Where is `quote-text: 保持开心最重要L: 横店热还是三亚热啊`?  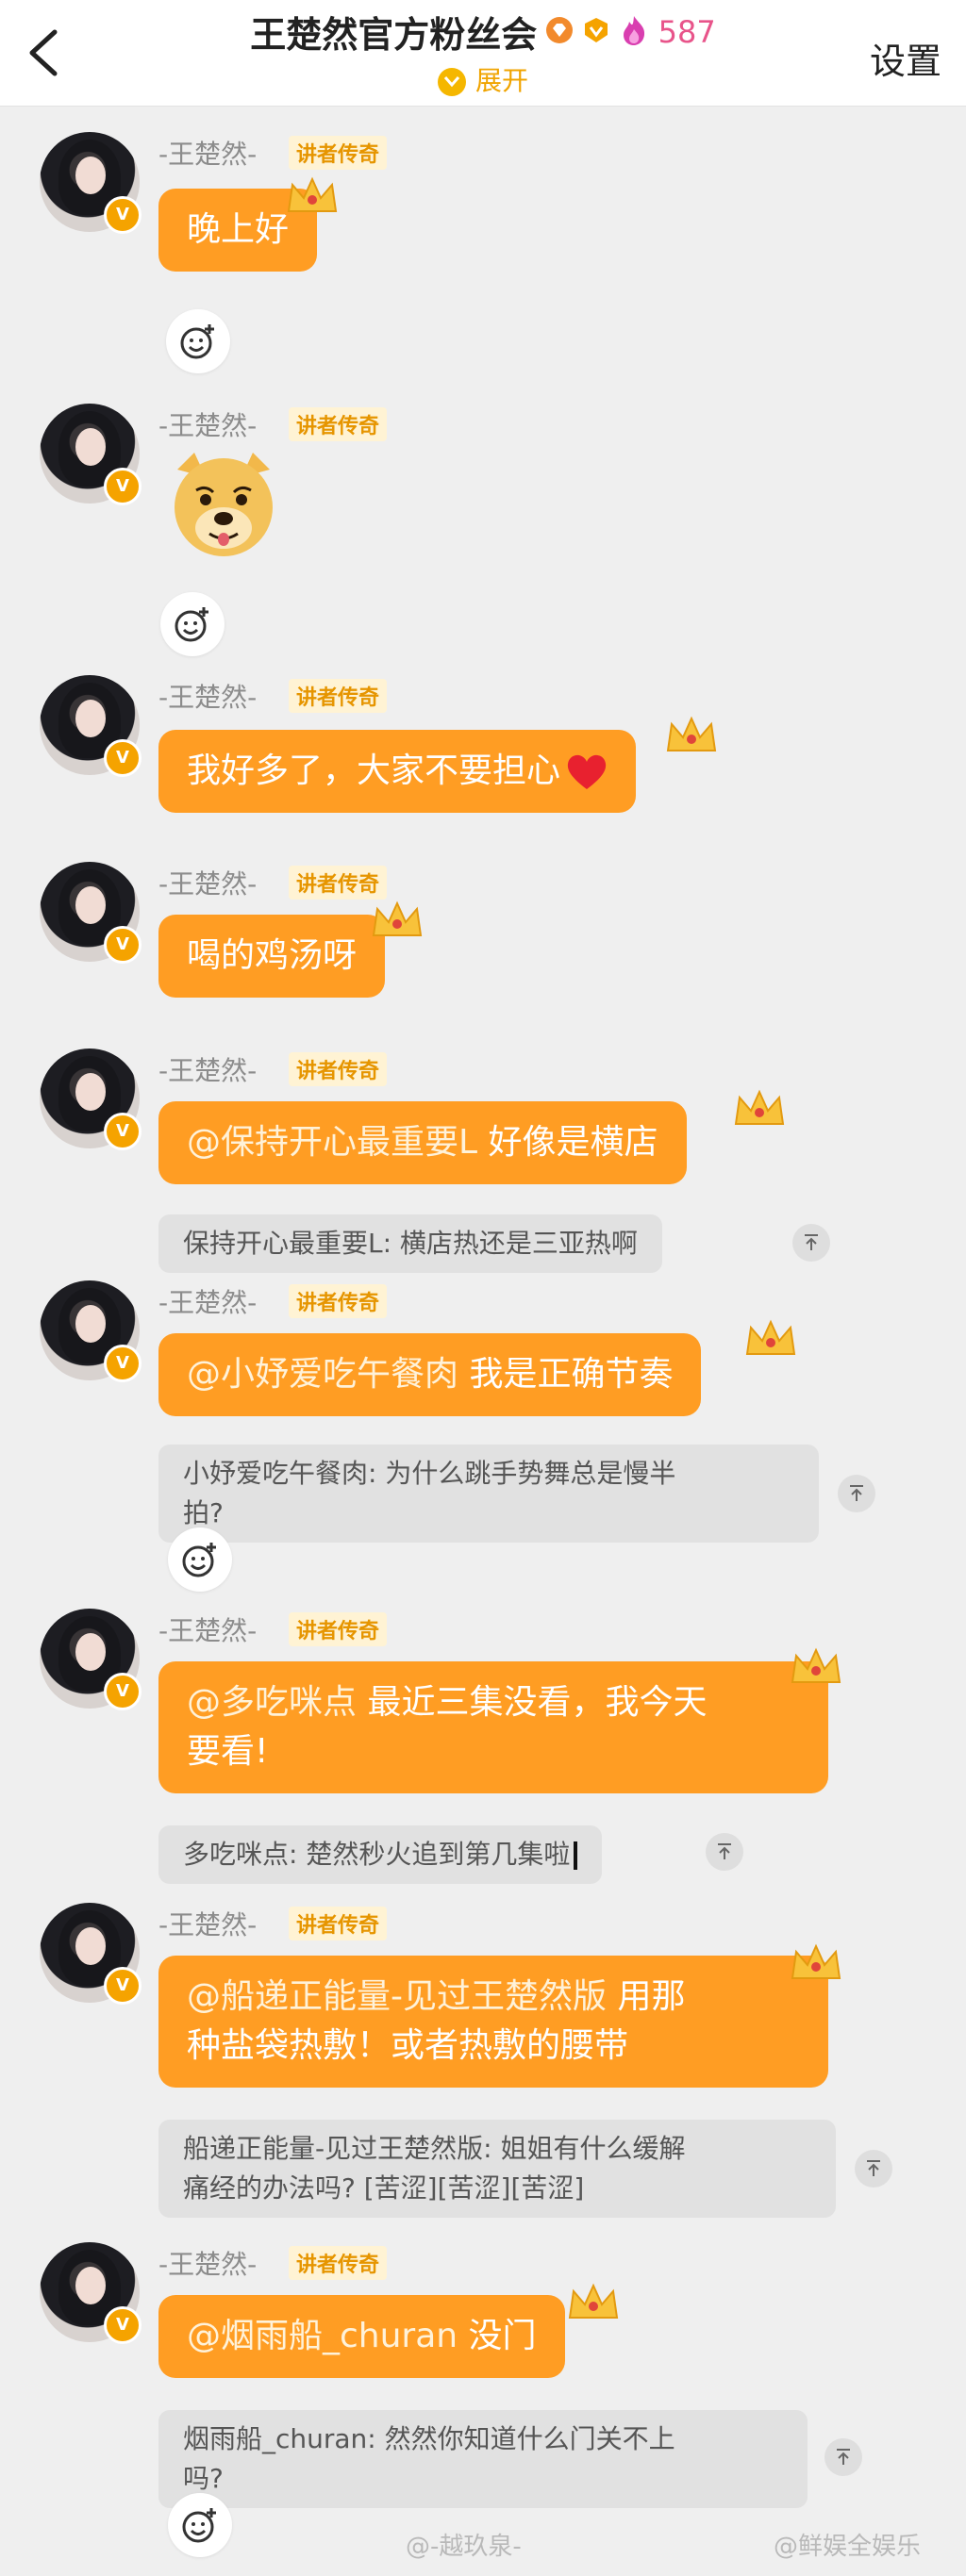 quote-text: 保持开心最重要L: 横店热还是三亚热啊 is located at coordinates (410, 1243).